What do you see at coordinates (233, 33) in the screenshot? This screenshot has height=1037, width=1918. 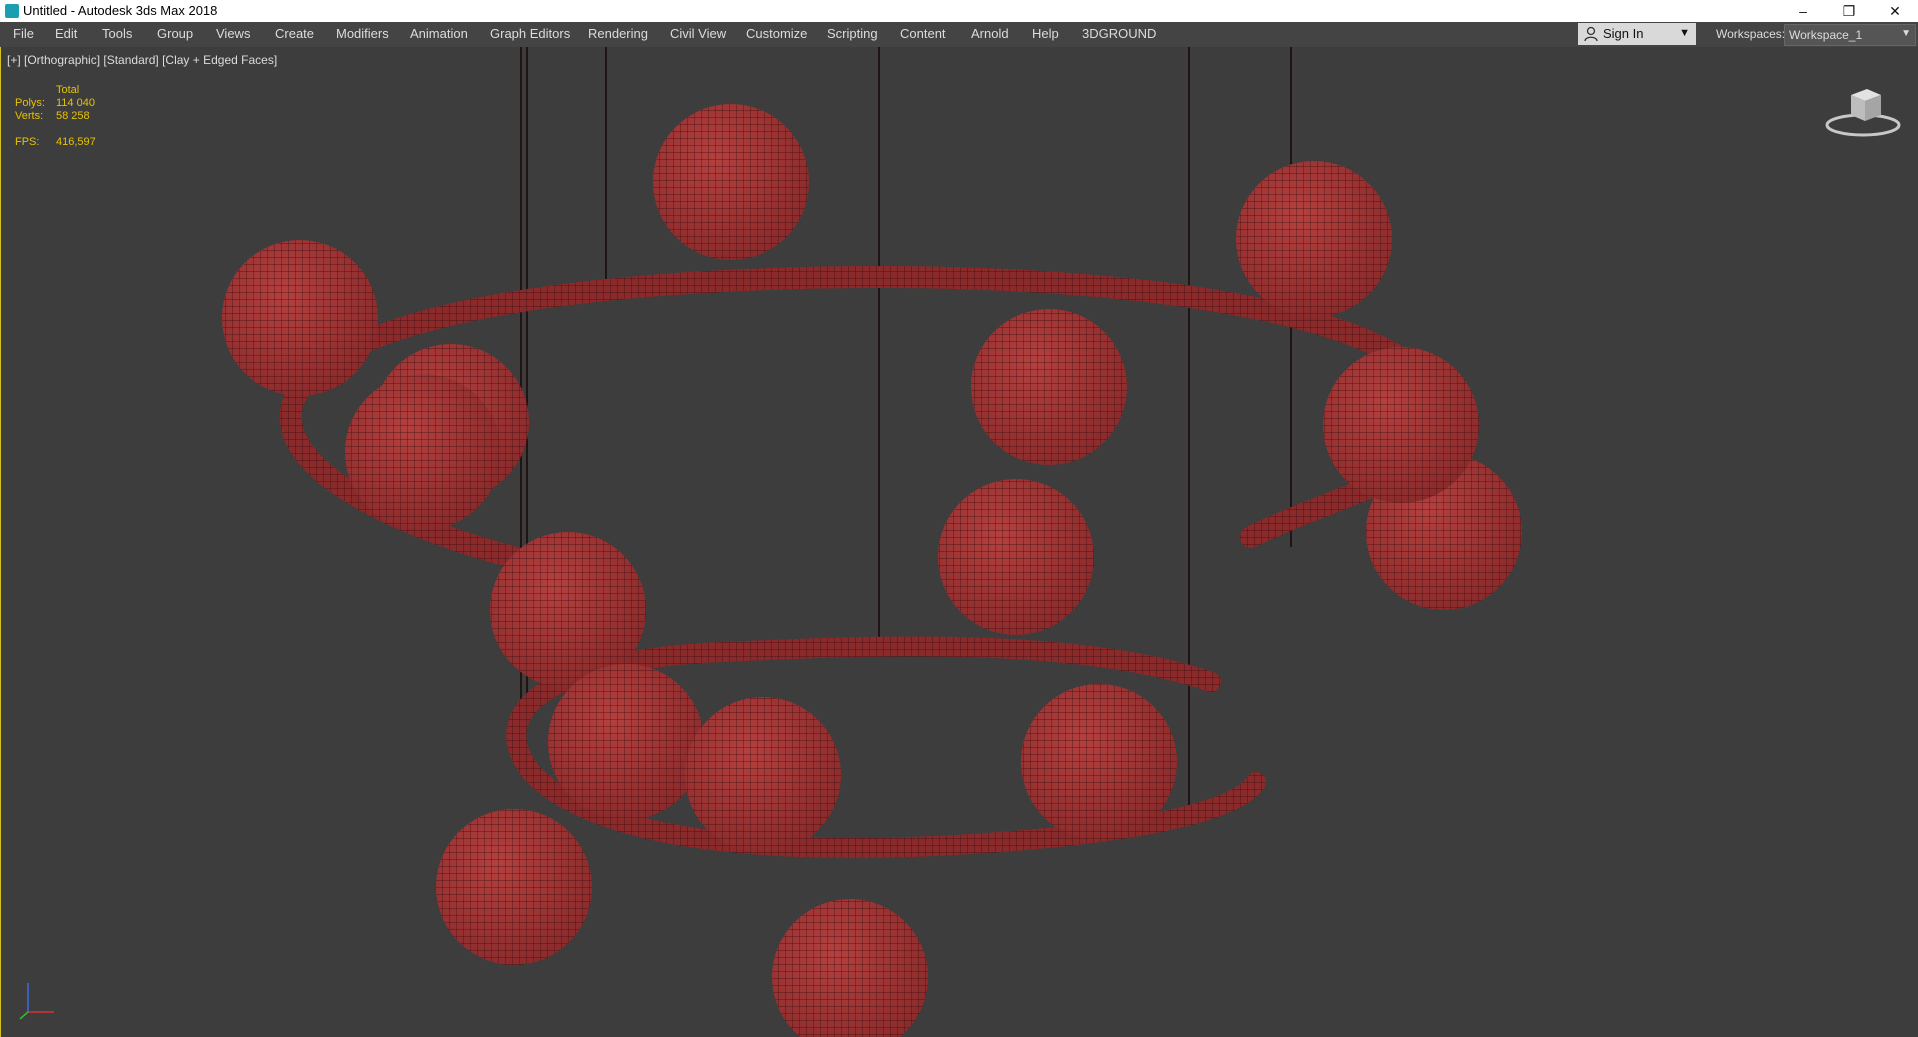 I see `menu-views: Views` at bounding box center [233, 33].